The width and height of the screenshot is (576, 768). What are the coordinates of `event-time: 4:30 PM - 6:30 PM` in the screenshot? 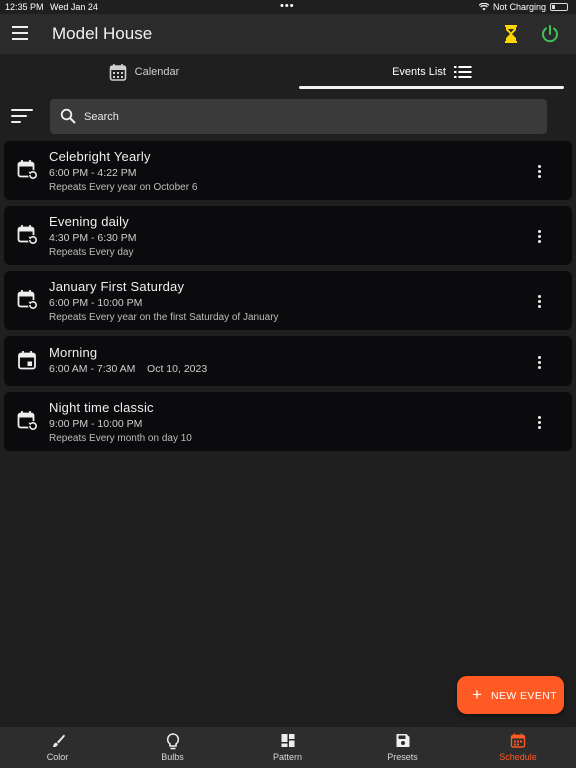 It's located at (93, 238).